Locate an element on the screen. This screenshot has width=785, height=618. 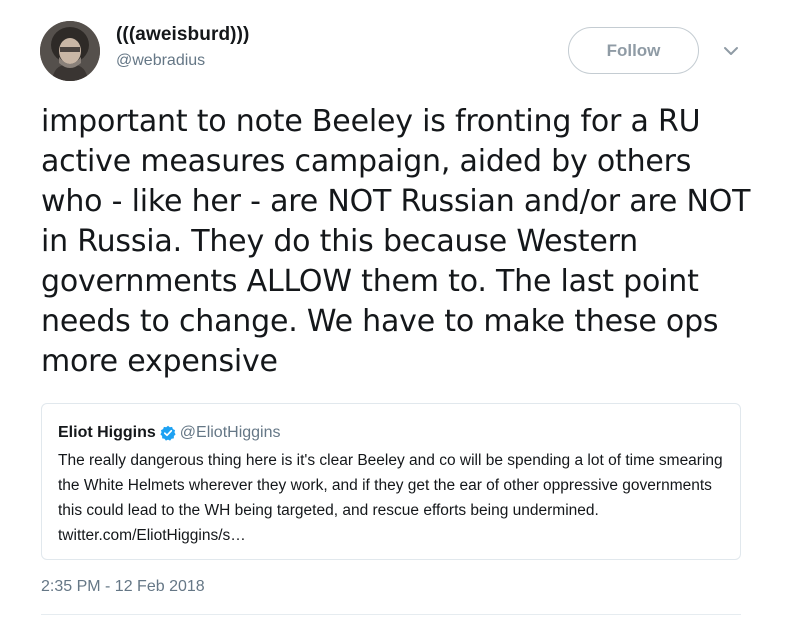
quoted-author-name: Eliot Higgins is located at coordinates (107, 432).